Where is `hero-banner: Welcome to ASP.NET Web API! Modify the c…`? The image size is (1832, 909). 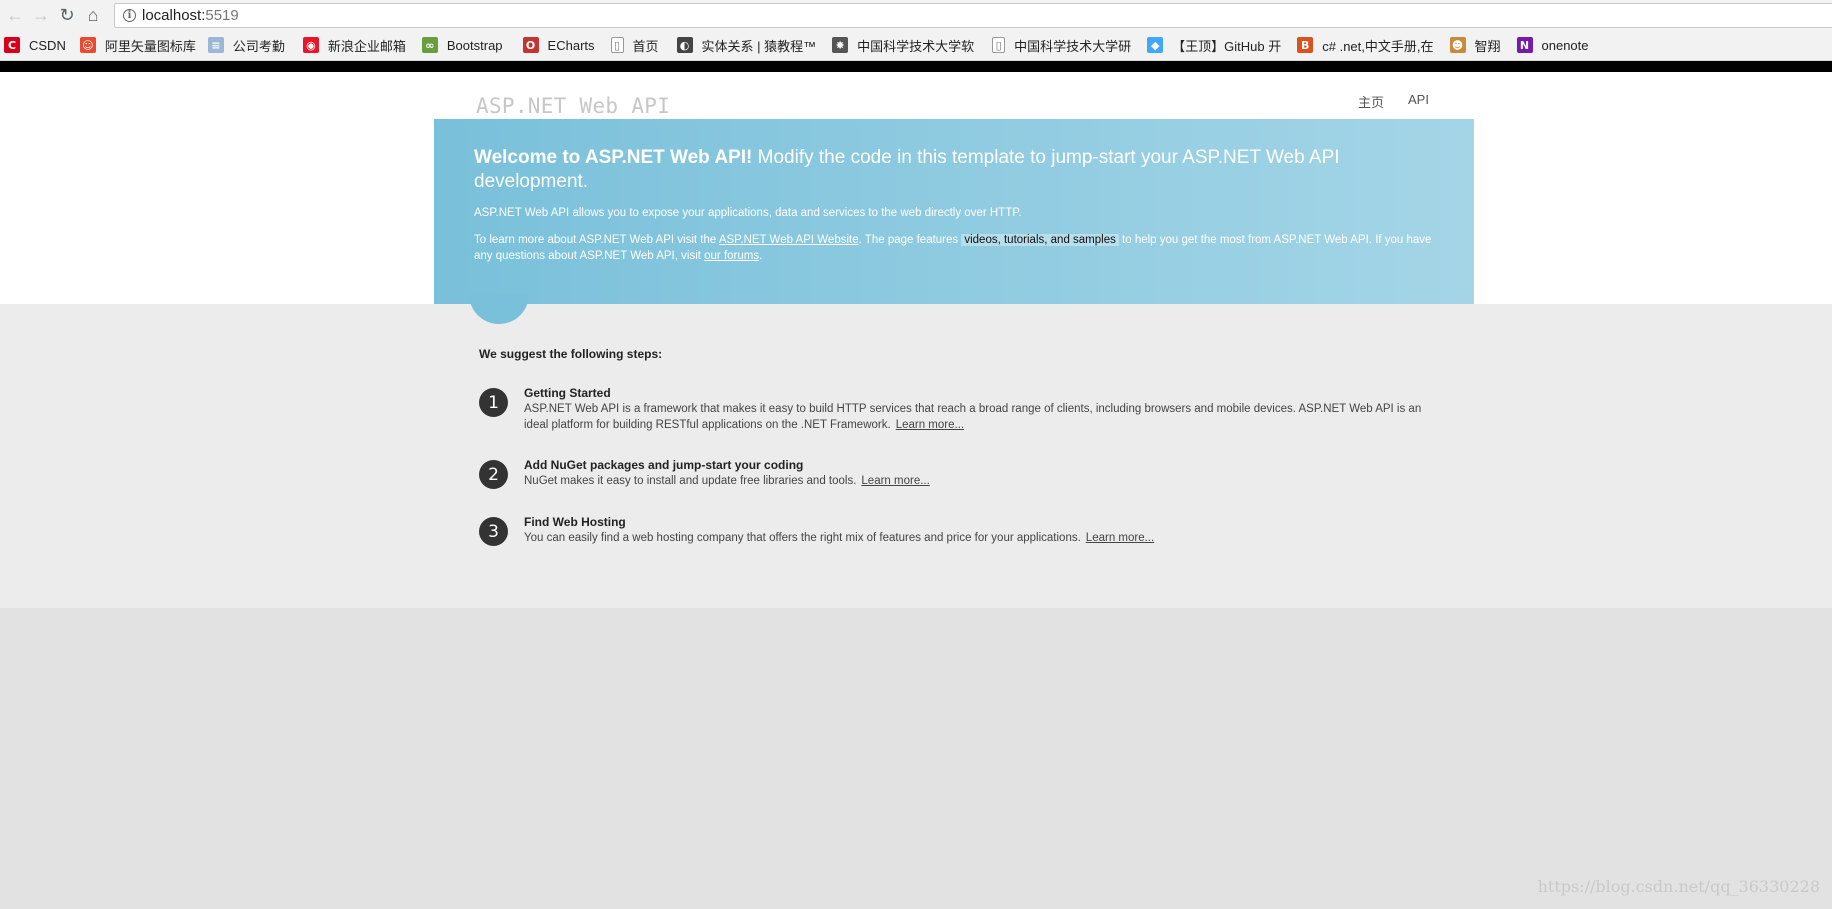 hero-banner: Welcome to ASP.NET Web API! Modify the c… is located at coordinates (954, 221).